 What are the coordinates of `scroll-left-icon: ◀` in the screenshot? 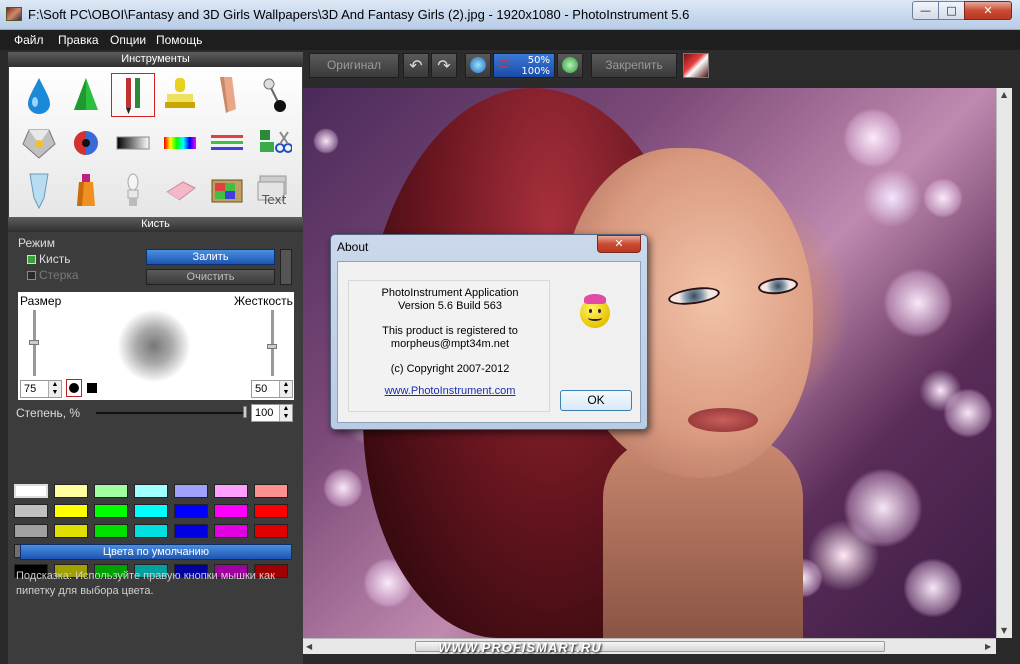 It's located at (309, 646).